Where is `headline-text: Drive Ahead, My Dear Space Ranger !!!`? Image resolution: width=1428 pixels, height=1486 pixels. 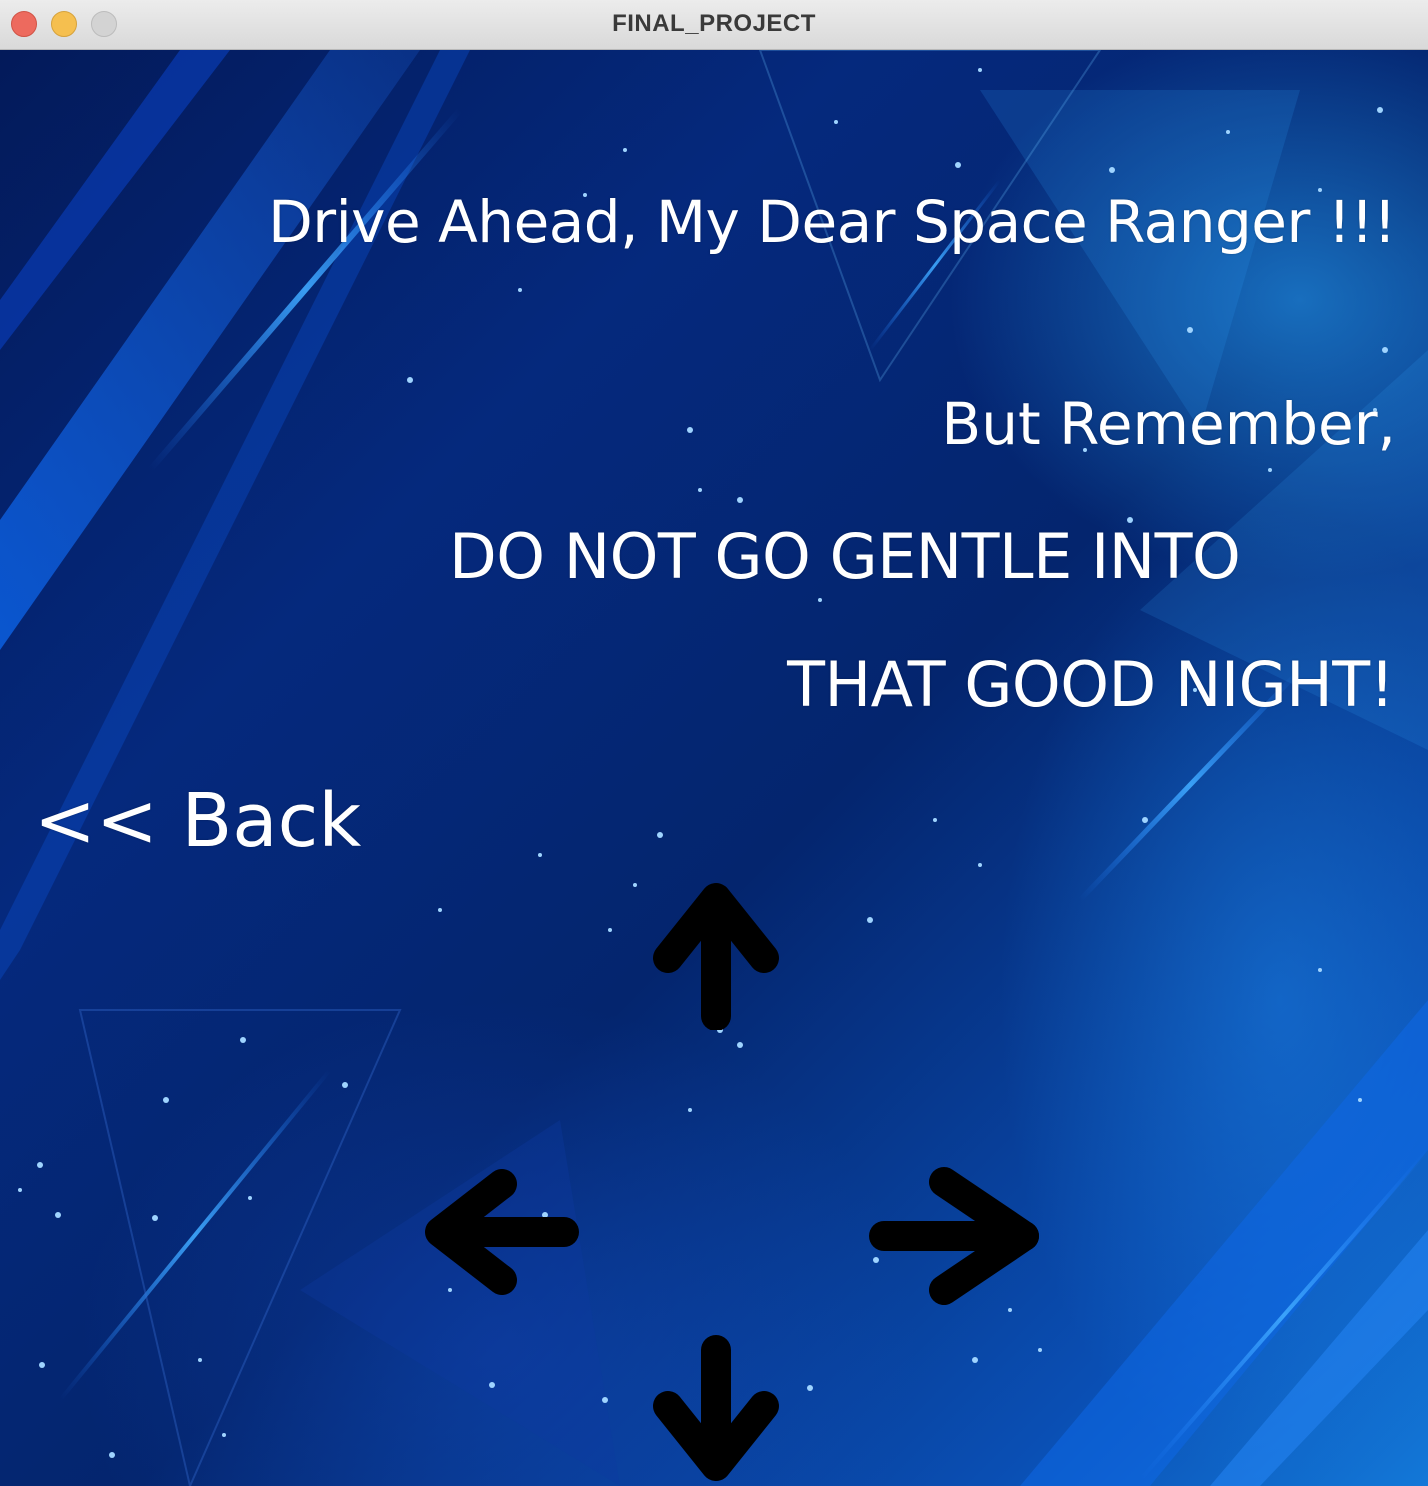 headline-text: Drive Ahead, My Dear Space Ranger !!! is located at coordinates (832, 222).